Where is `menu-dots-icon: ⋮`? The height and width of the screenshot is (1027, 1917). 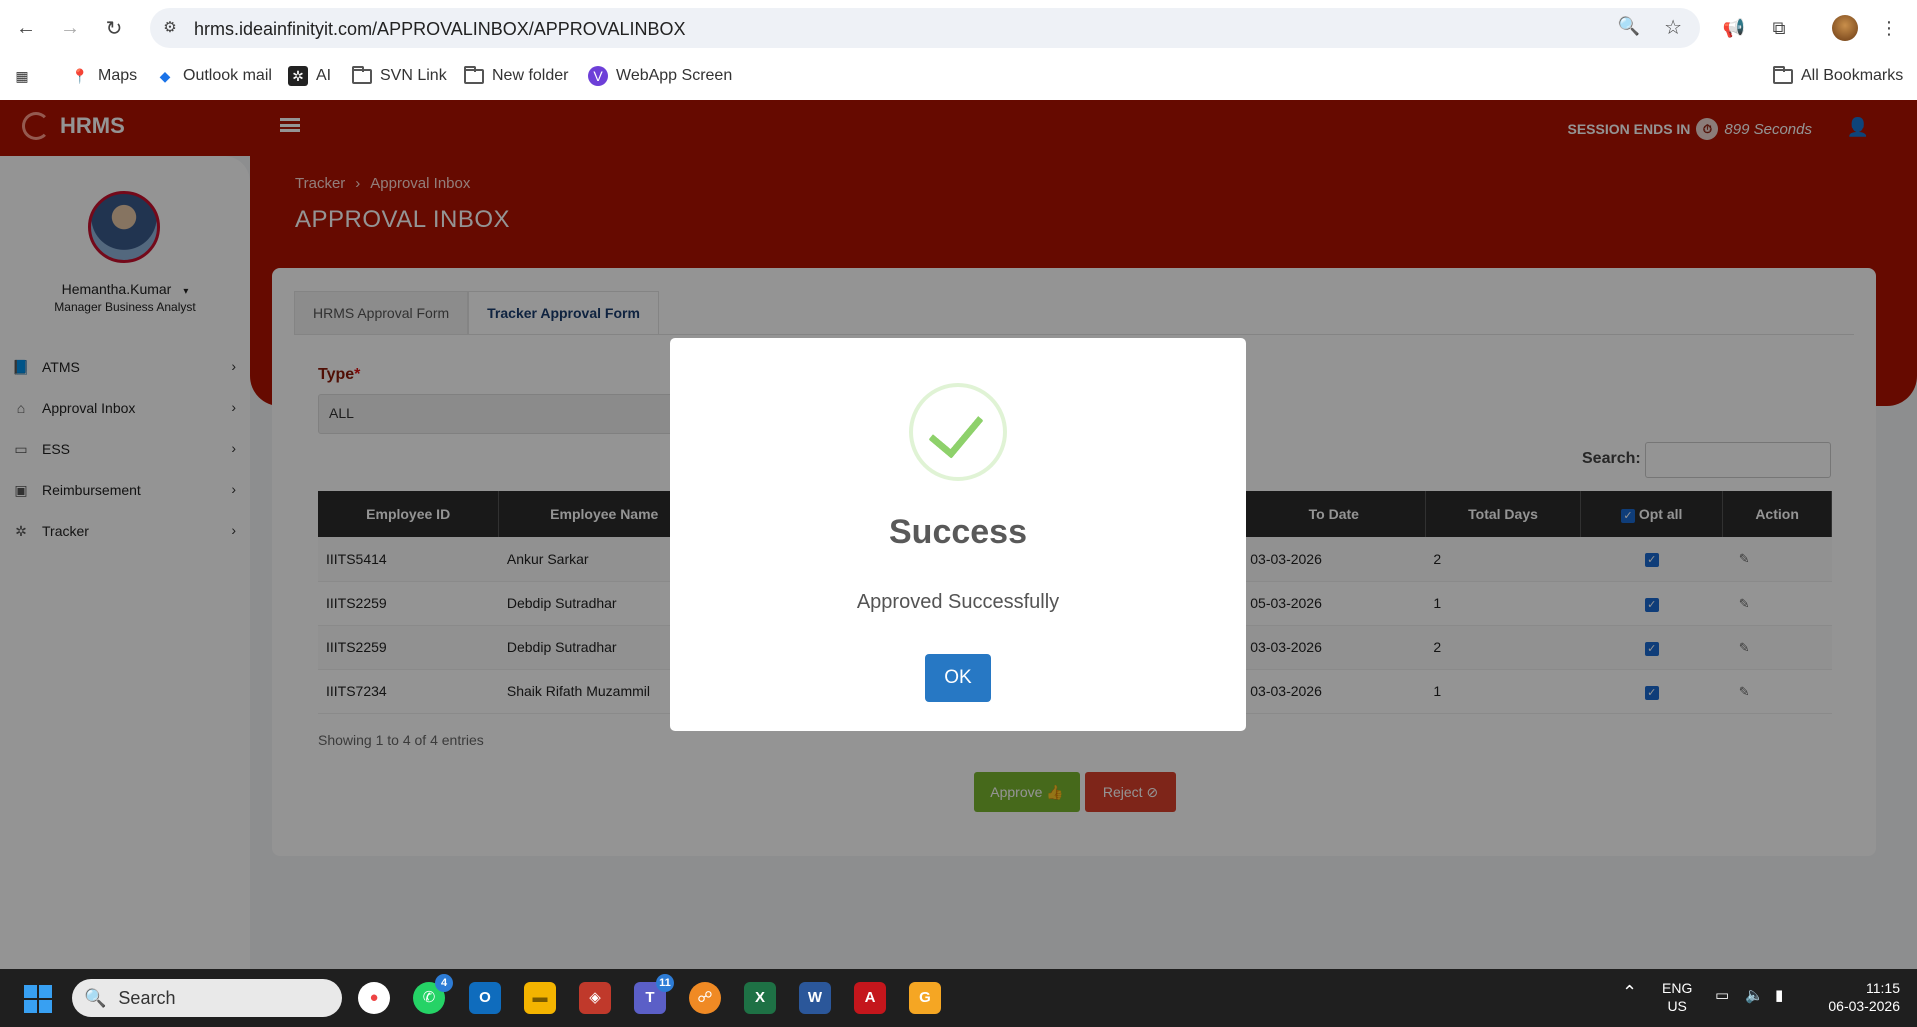
menu-dots-icon: ⋮ is located at coordinates (1889, 28).